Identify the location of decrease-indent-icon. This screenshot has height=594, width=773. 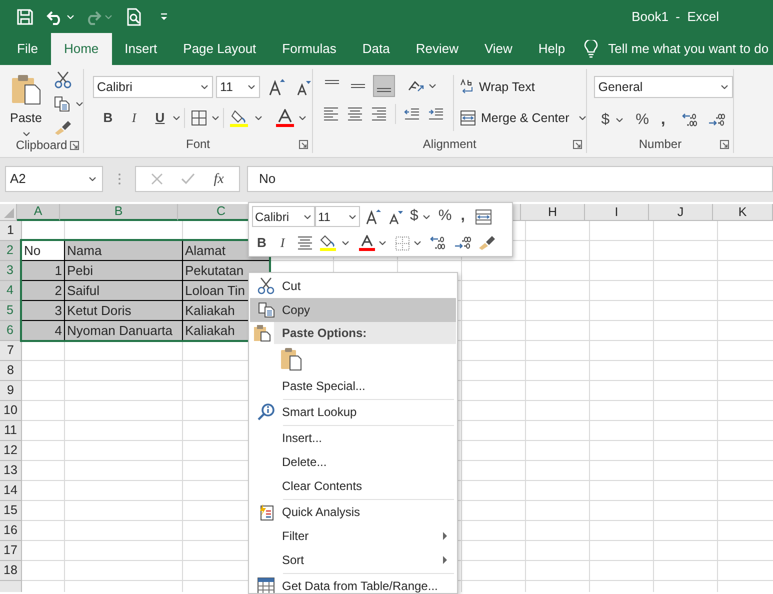
(412, 114).